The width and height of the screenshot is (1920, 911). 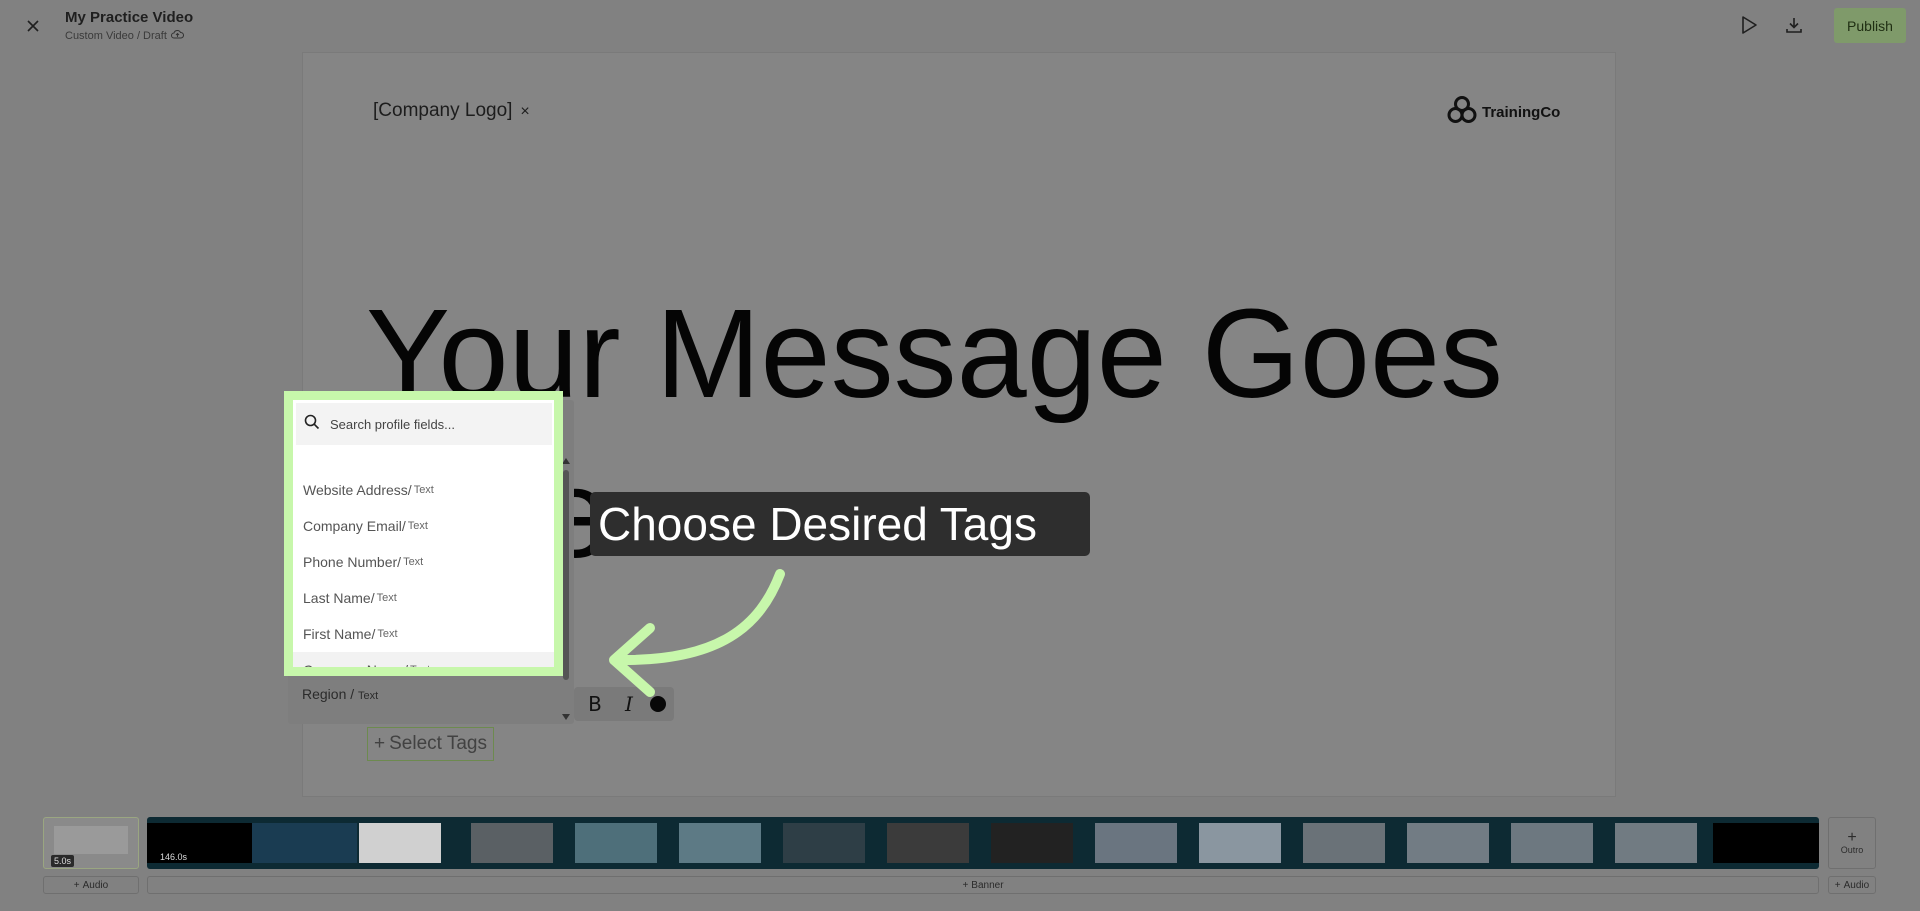 I want to click on remove-logo-icon: ×, so click(x=524, y=111).